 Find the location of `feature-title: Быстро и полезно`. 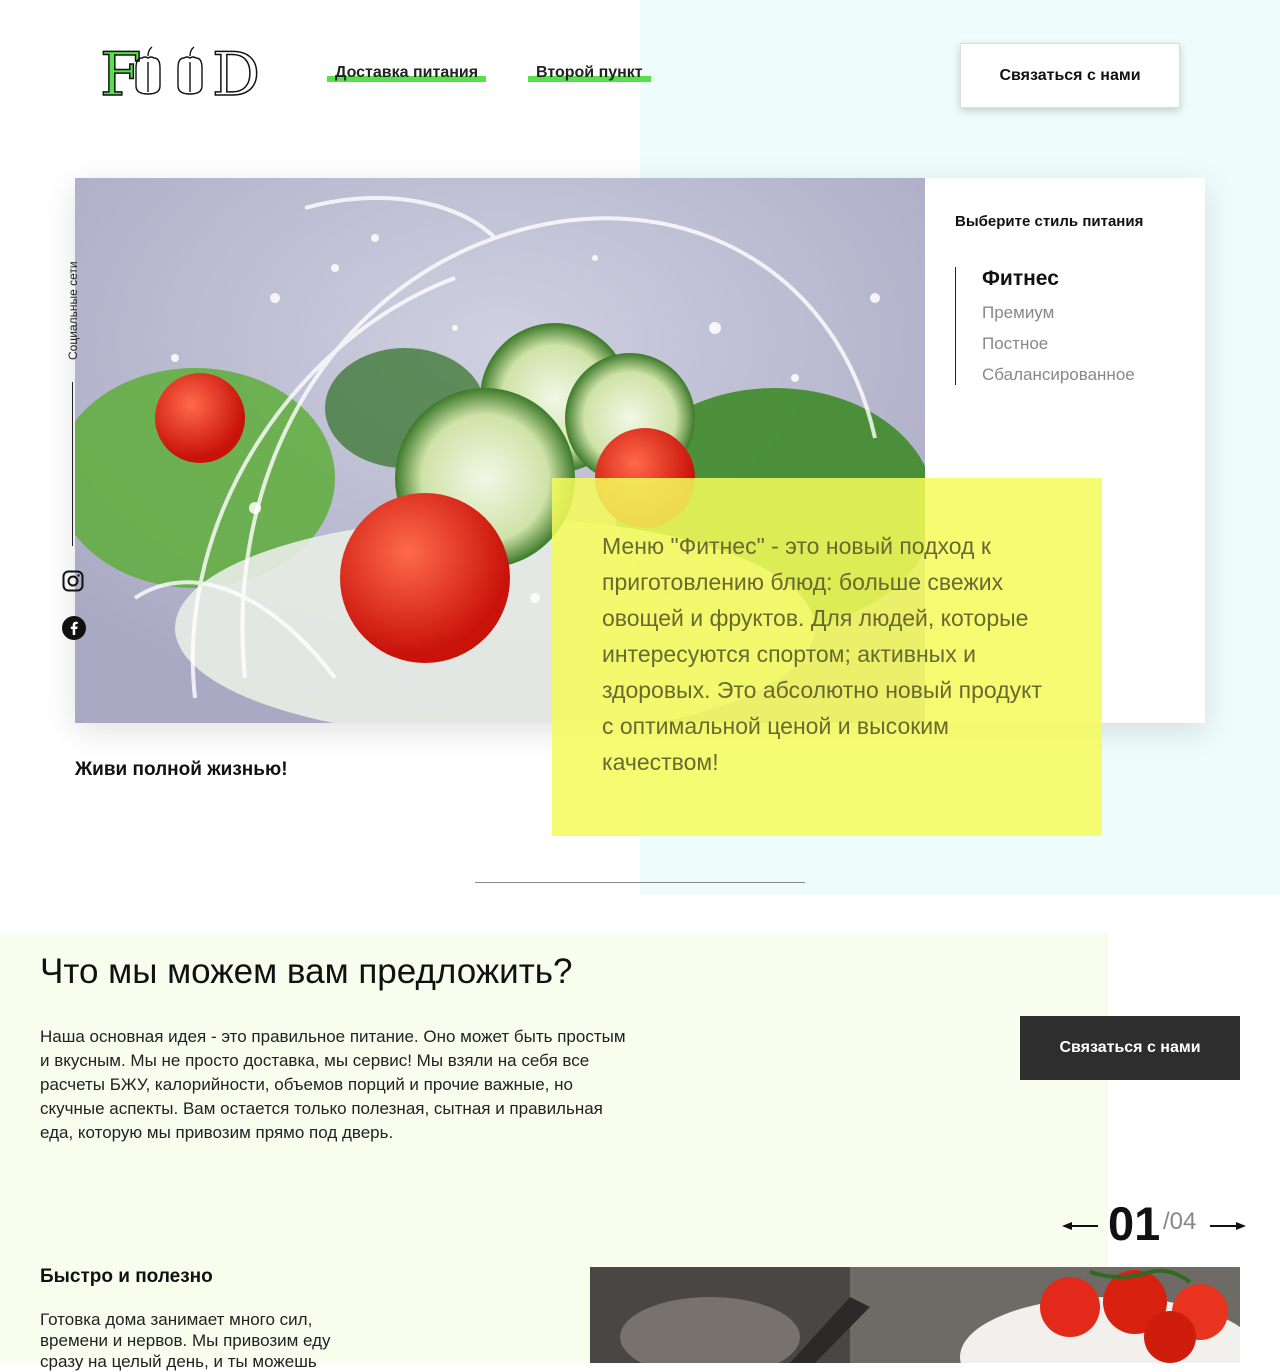

feature-title: Быстро и полезно is located at coordinates (126, 1276).